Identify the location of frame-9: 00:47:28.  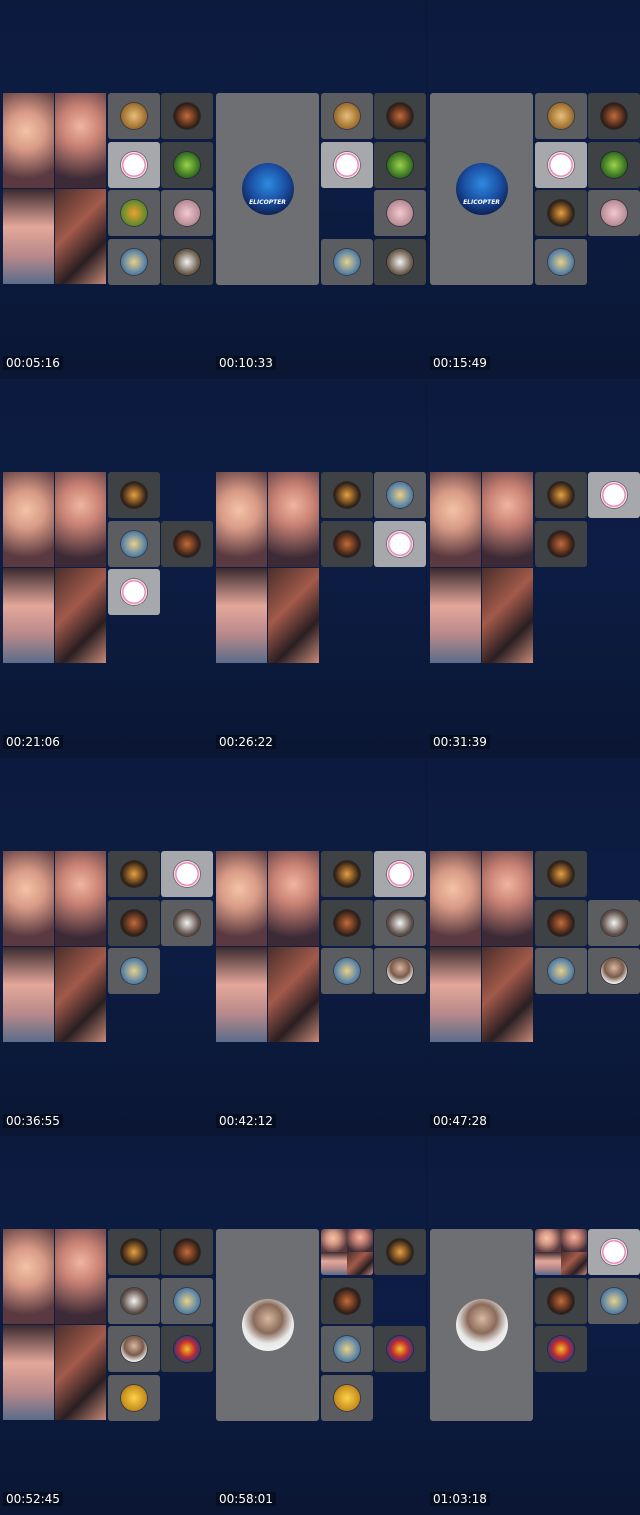
(533, 947).